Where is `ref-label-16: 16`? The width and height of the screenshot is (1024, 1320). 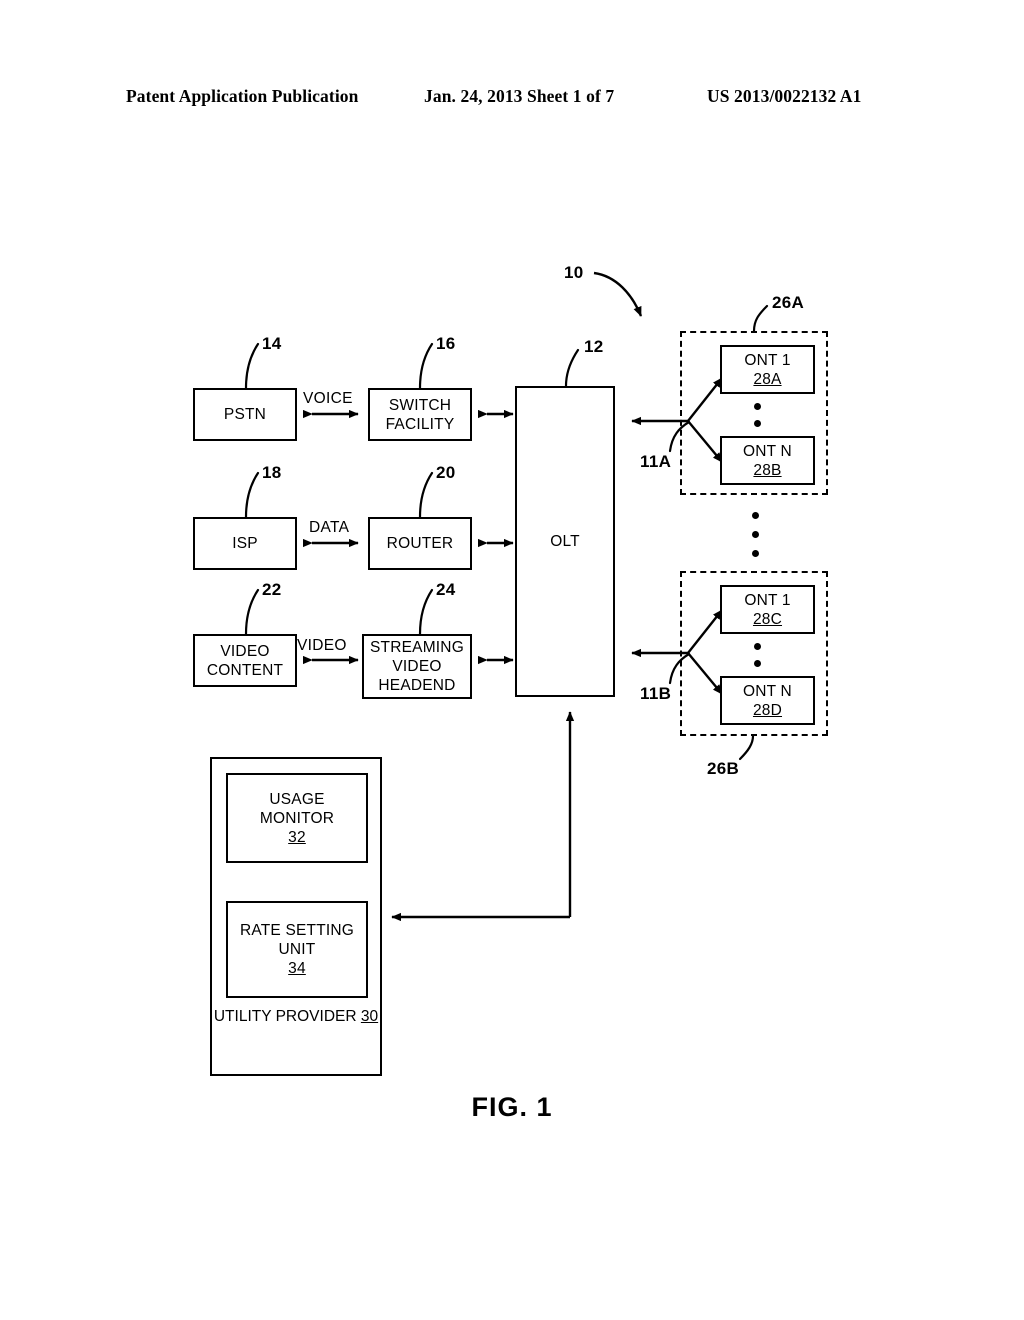
ref-label-16: 16 is located at coordinates (446, 343).